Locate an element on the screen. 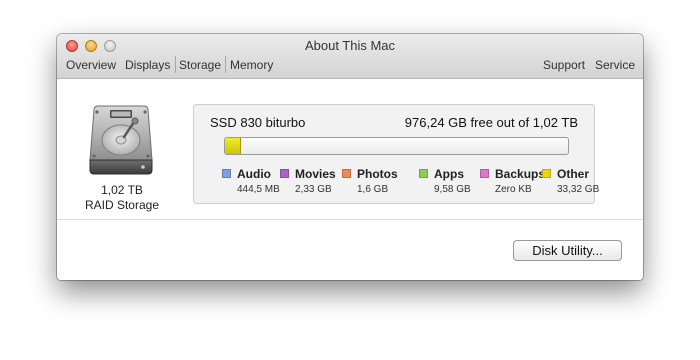  legend-label: Photos is located at coordinates (377, 174).